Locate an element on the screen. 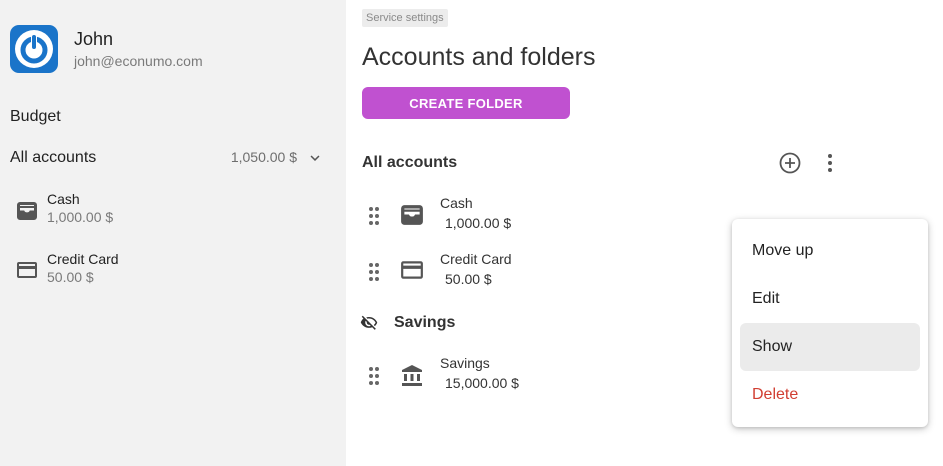  budget-link: Budget is located at coordinates (35, 117).